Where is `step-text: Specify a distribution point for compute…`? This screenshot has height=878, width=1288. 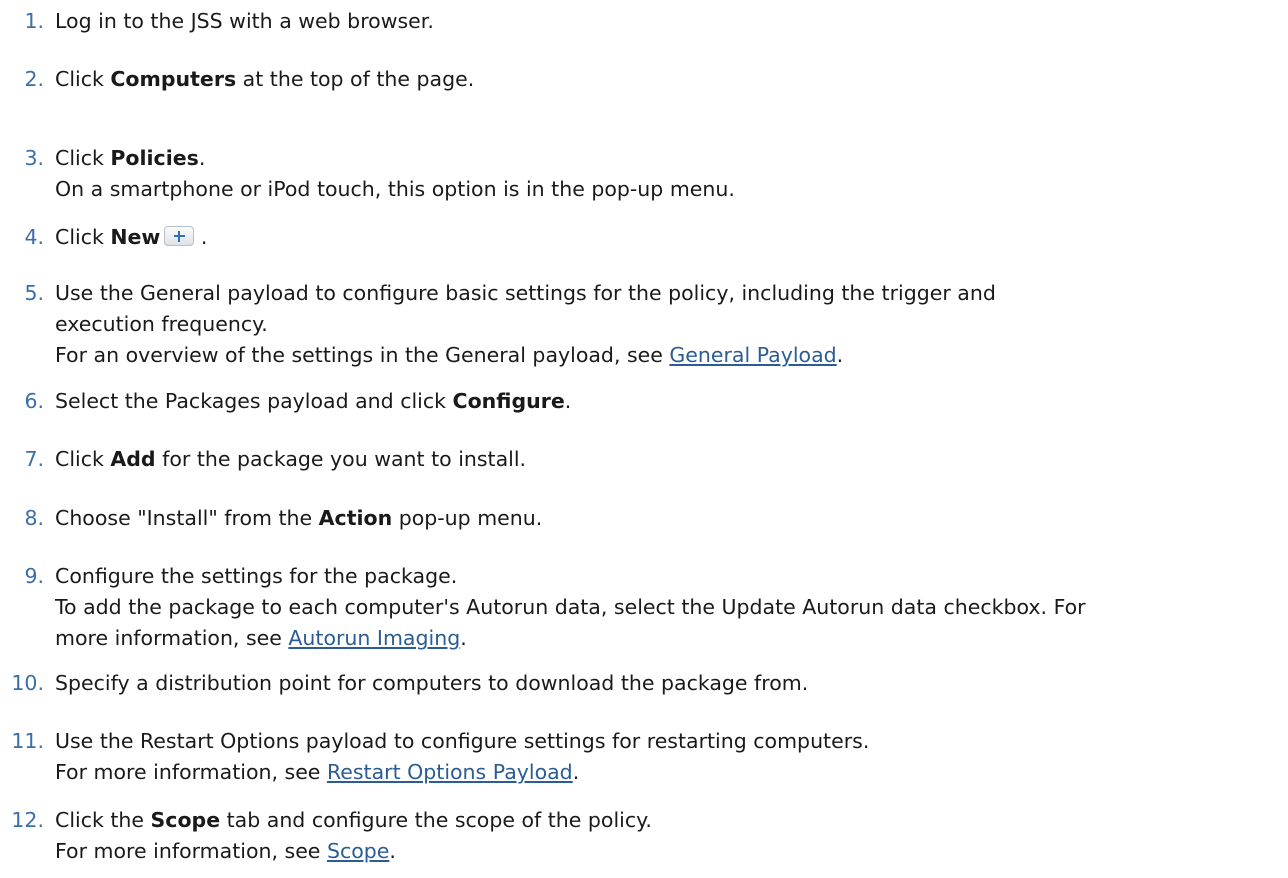 step-text: Specify a distribution point for compute… is located at coordinates (671, 683).